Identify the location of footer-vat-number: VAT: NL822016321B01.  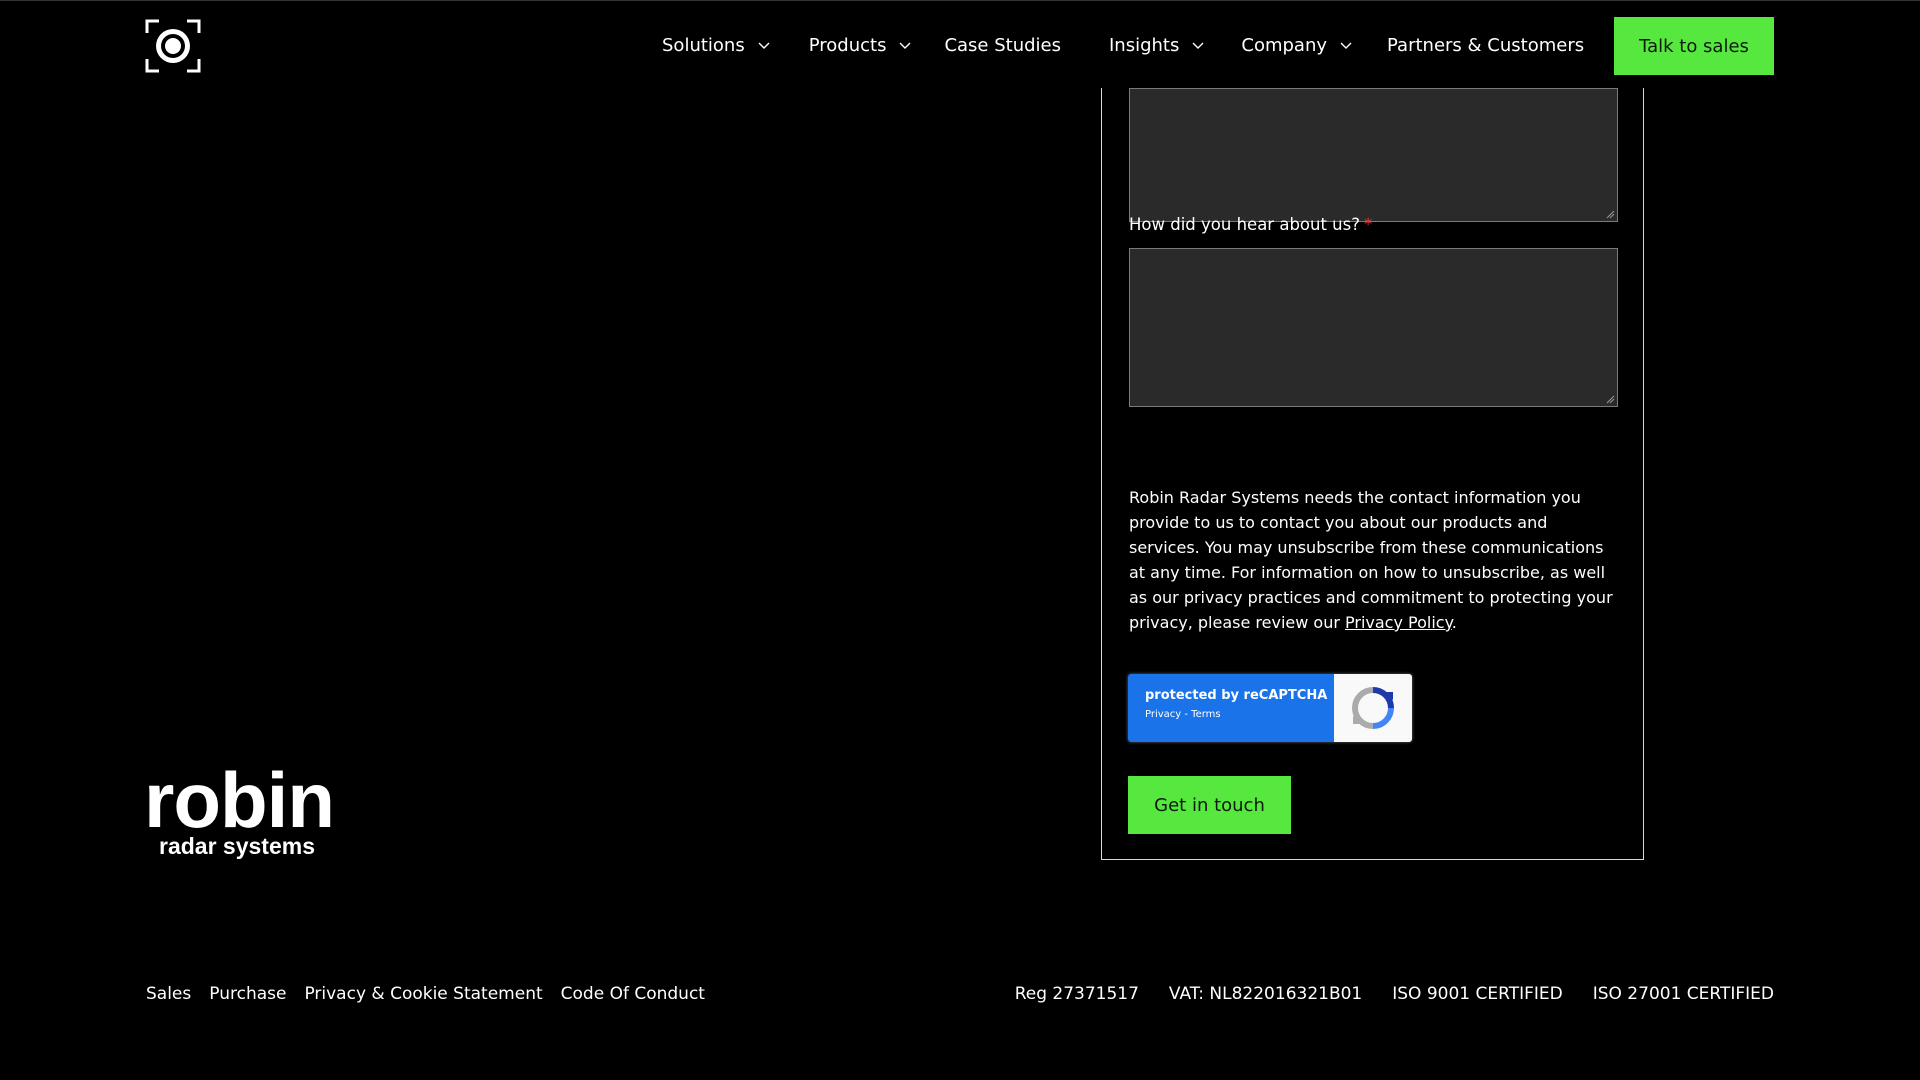
(1265, 994).